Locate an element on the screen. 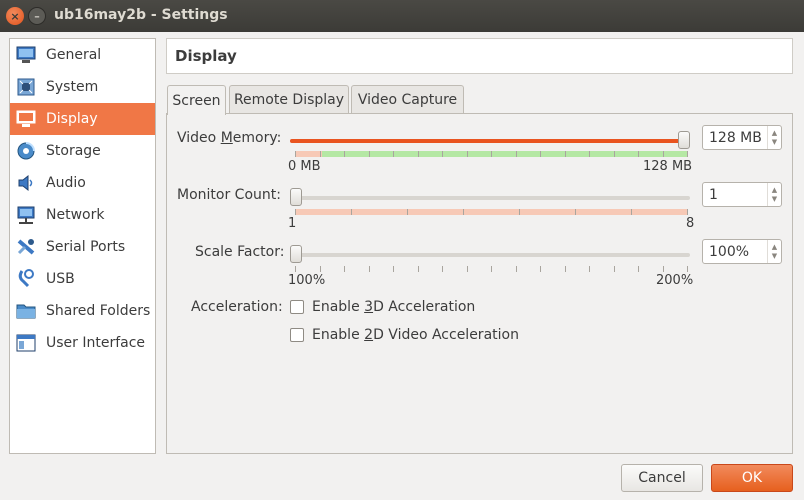  sidebar-item-label: Display is located at coordinates (72, 119).